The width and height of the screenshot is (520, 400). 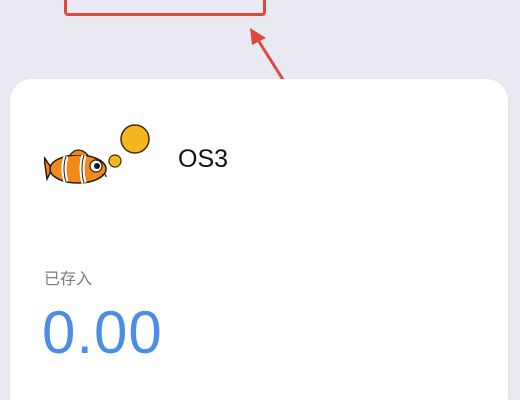 What do you see at coordinates (68, 278) in the screenshot?
I see `deposited-label: 已存入` at bounding box center [68, 278].